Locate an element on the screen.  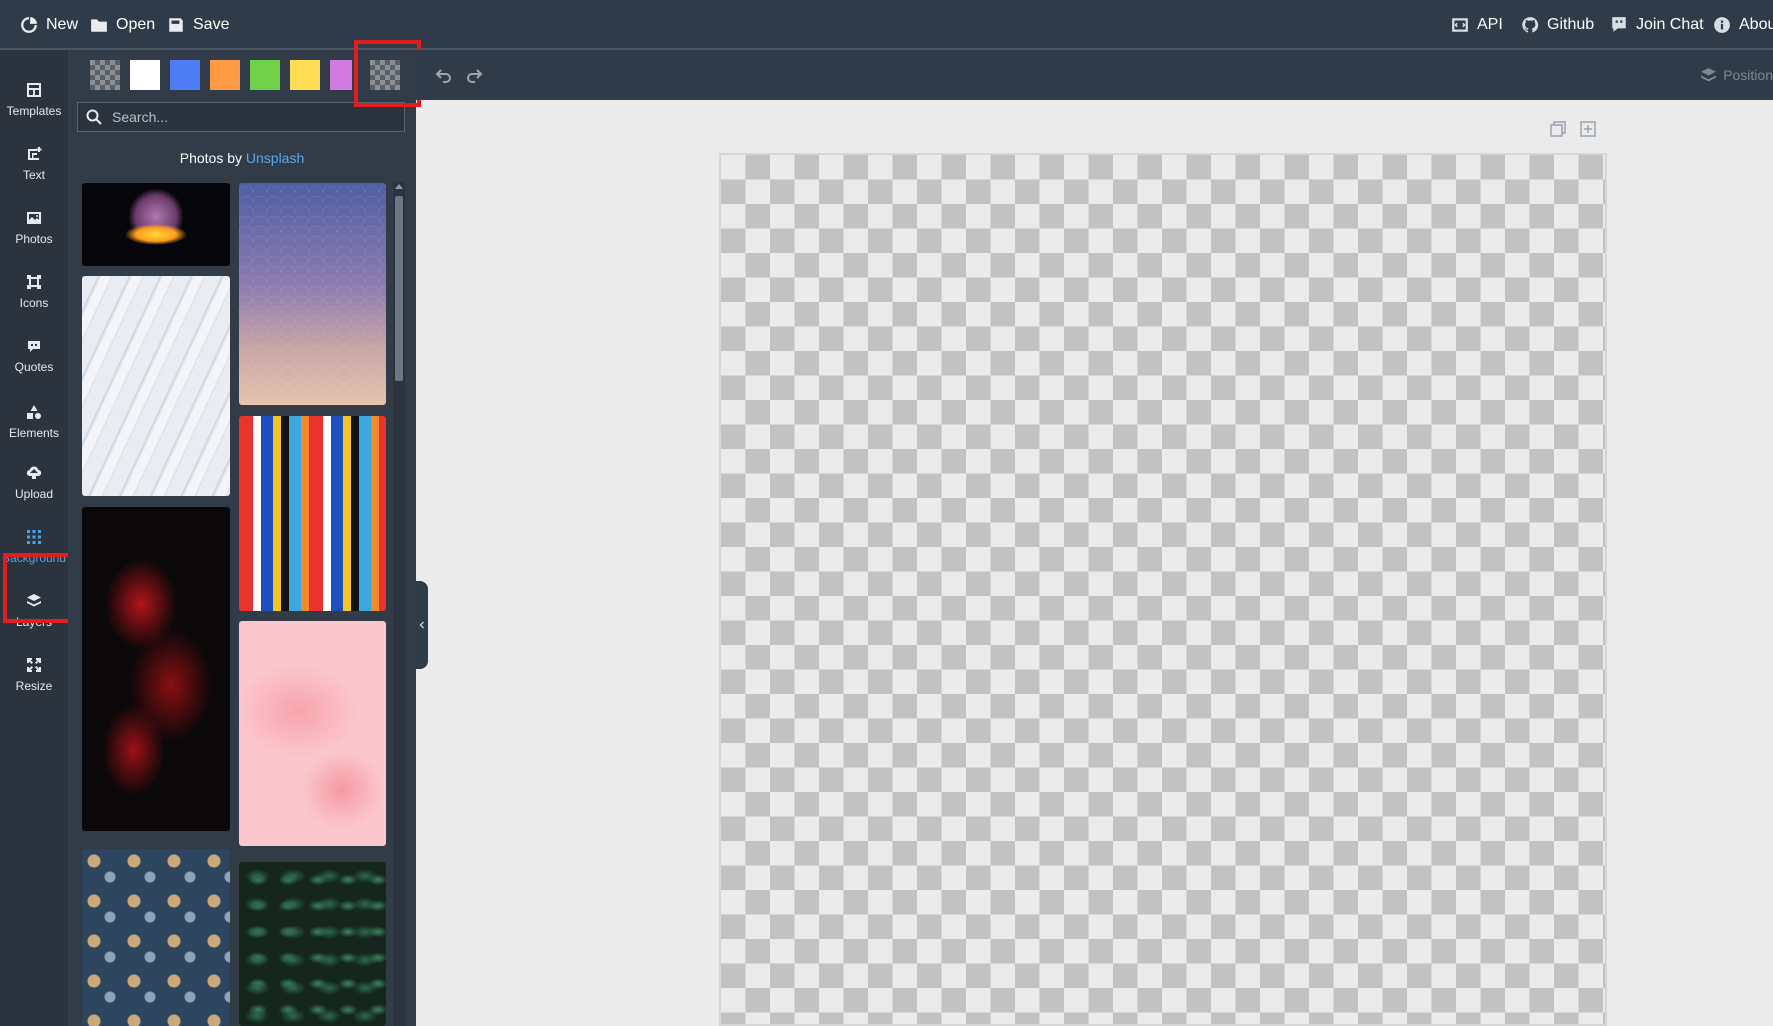
pastel-scale-pattern-photo is located at coordinates (312, 294).